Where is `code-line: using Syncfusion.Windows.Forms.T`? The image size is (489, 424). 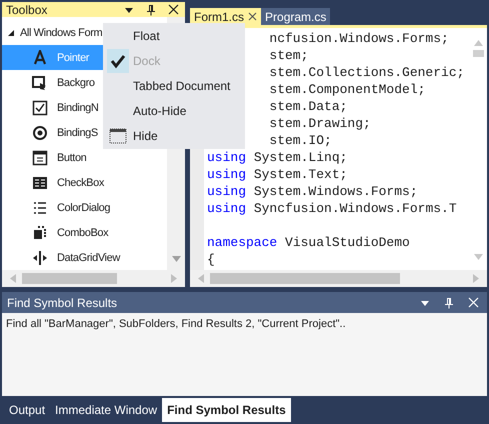 code-line: using Syncfusion.Windows.Forms.T is located at coordinates (332, 208).